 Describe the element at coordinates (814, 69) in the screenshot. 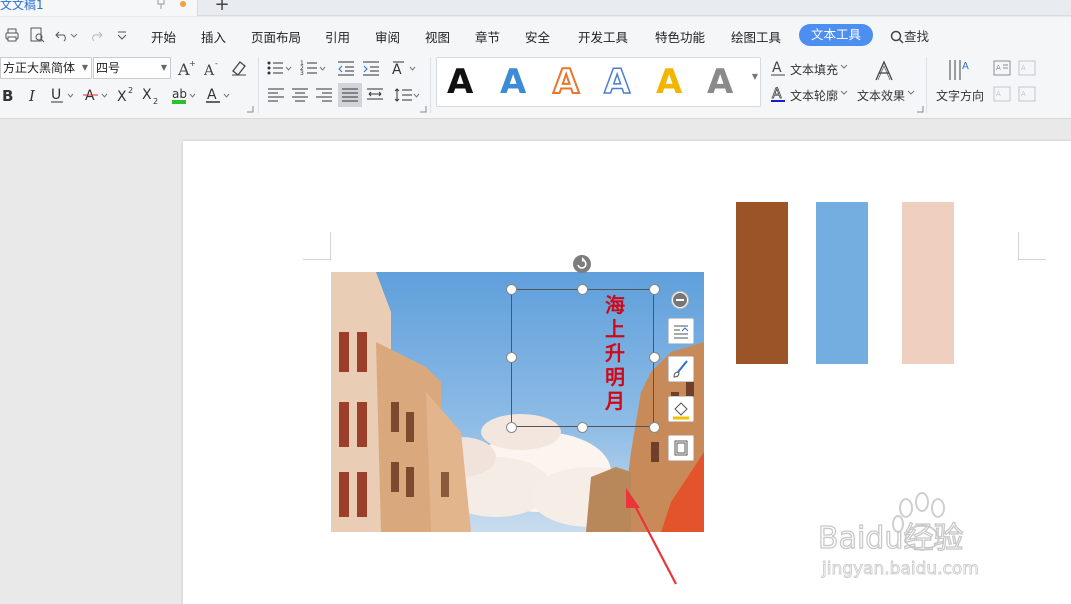

I see `text-fill-label: 文本填充` at that location.